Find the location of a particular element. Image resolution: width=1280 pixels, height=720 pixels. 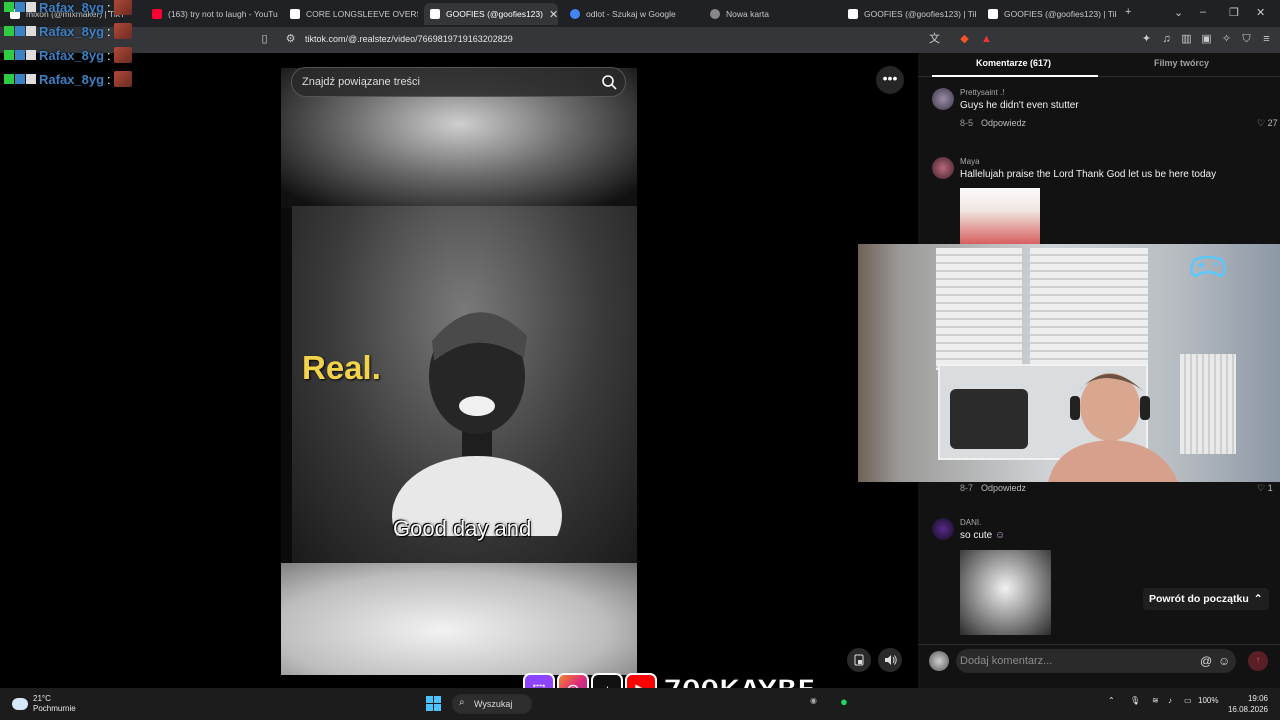

clock: 19:06 16.08.2026 is located at coordinates (1245, 704).